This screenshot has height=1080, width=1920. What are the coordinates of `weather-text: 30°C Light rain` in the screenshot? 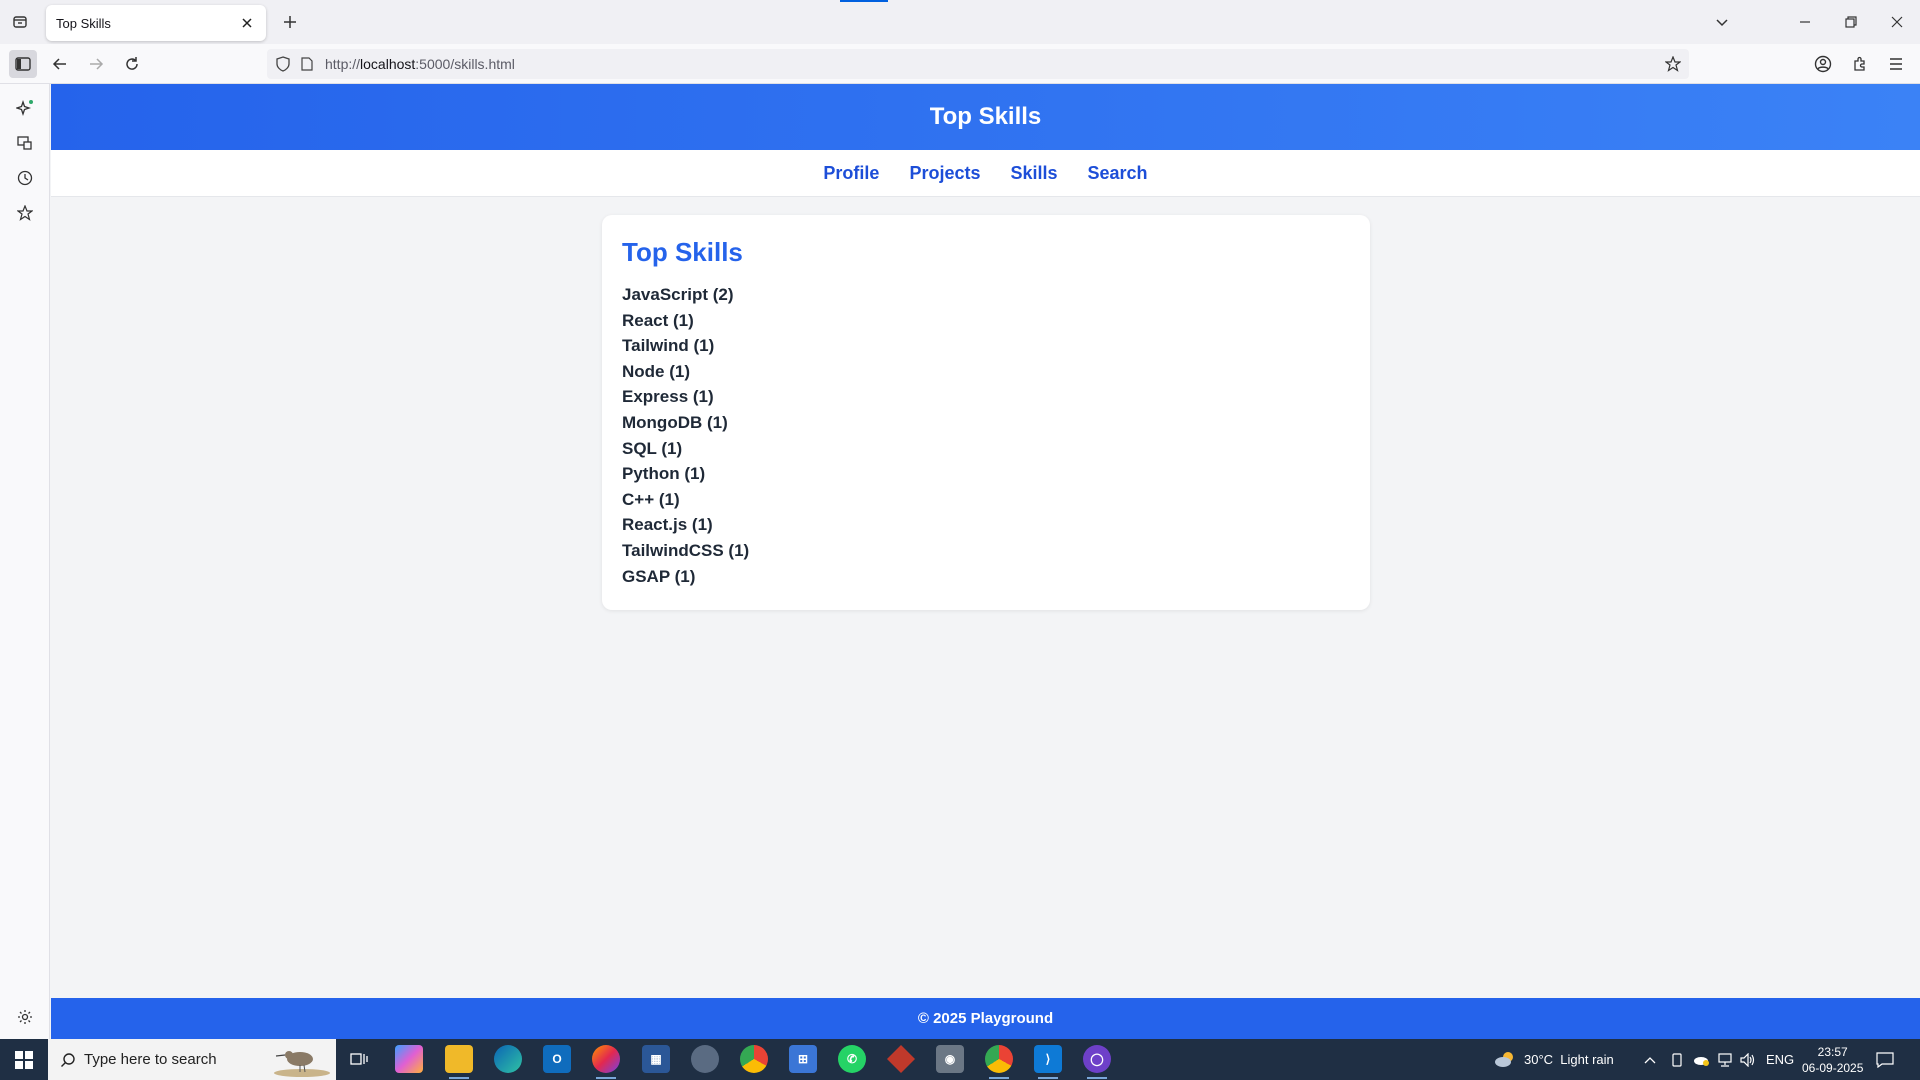 It's located at (1569, 1059).